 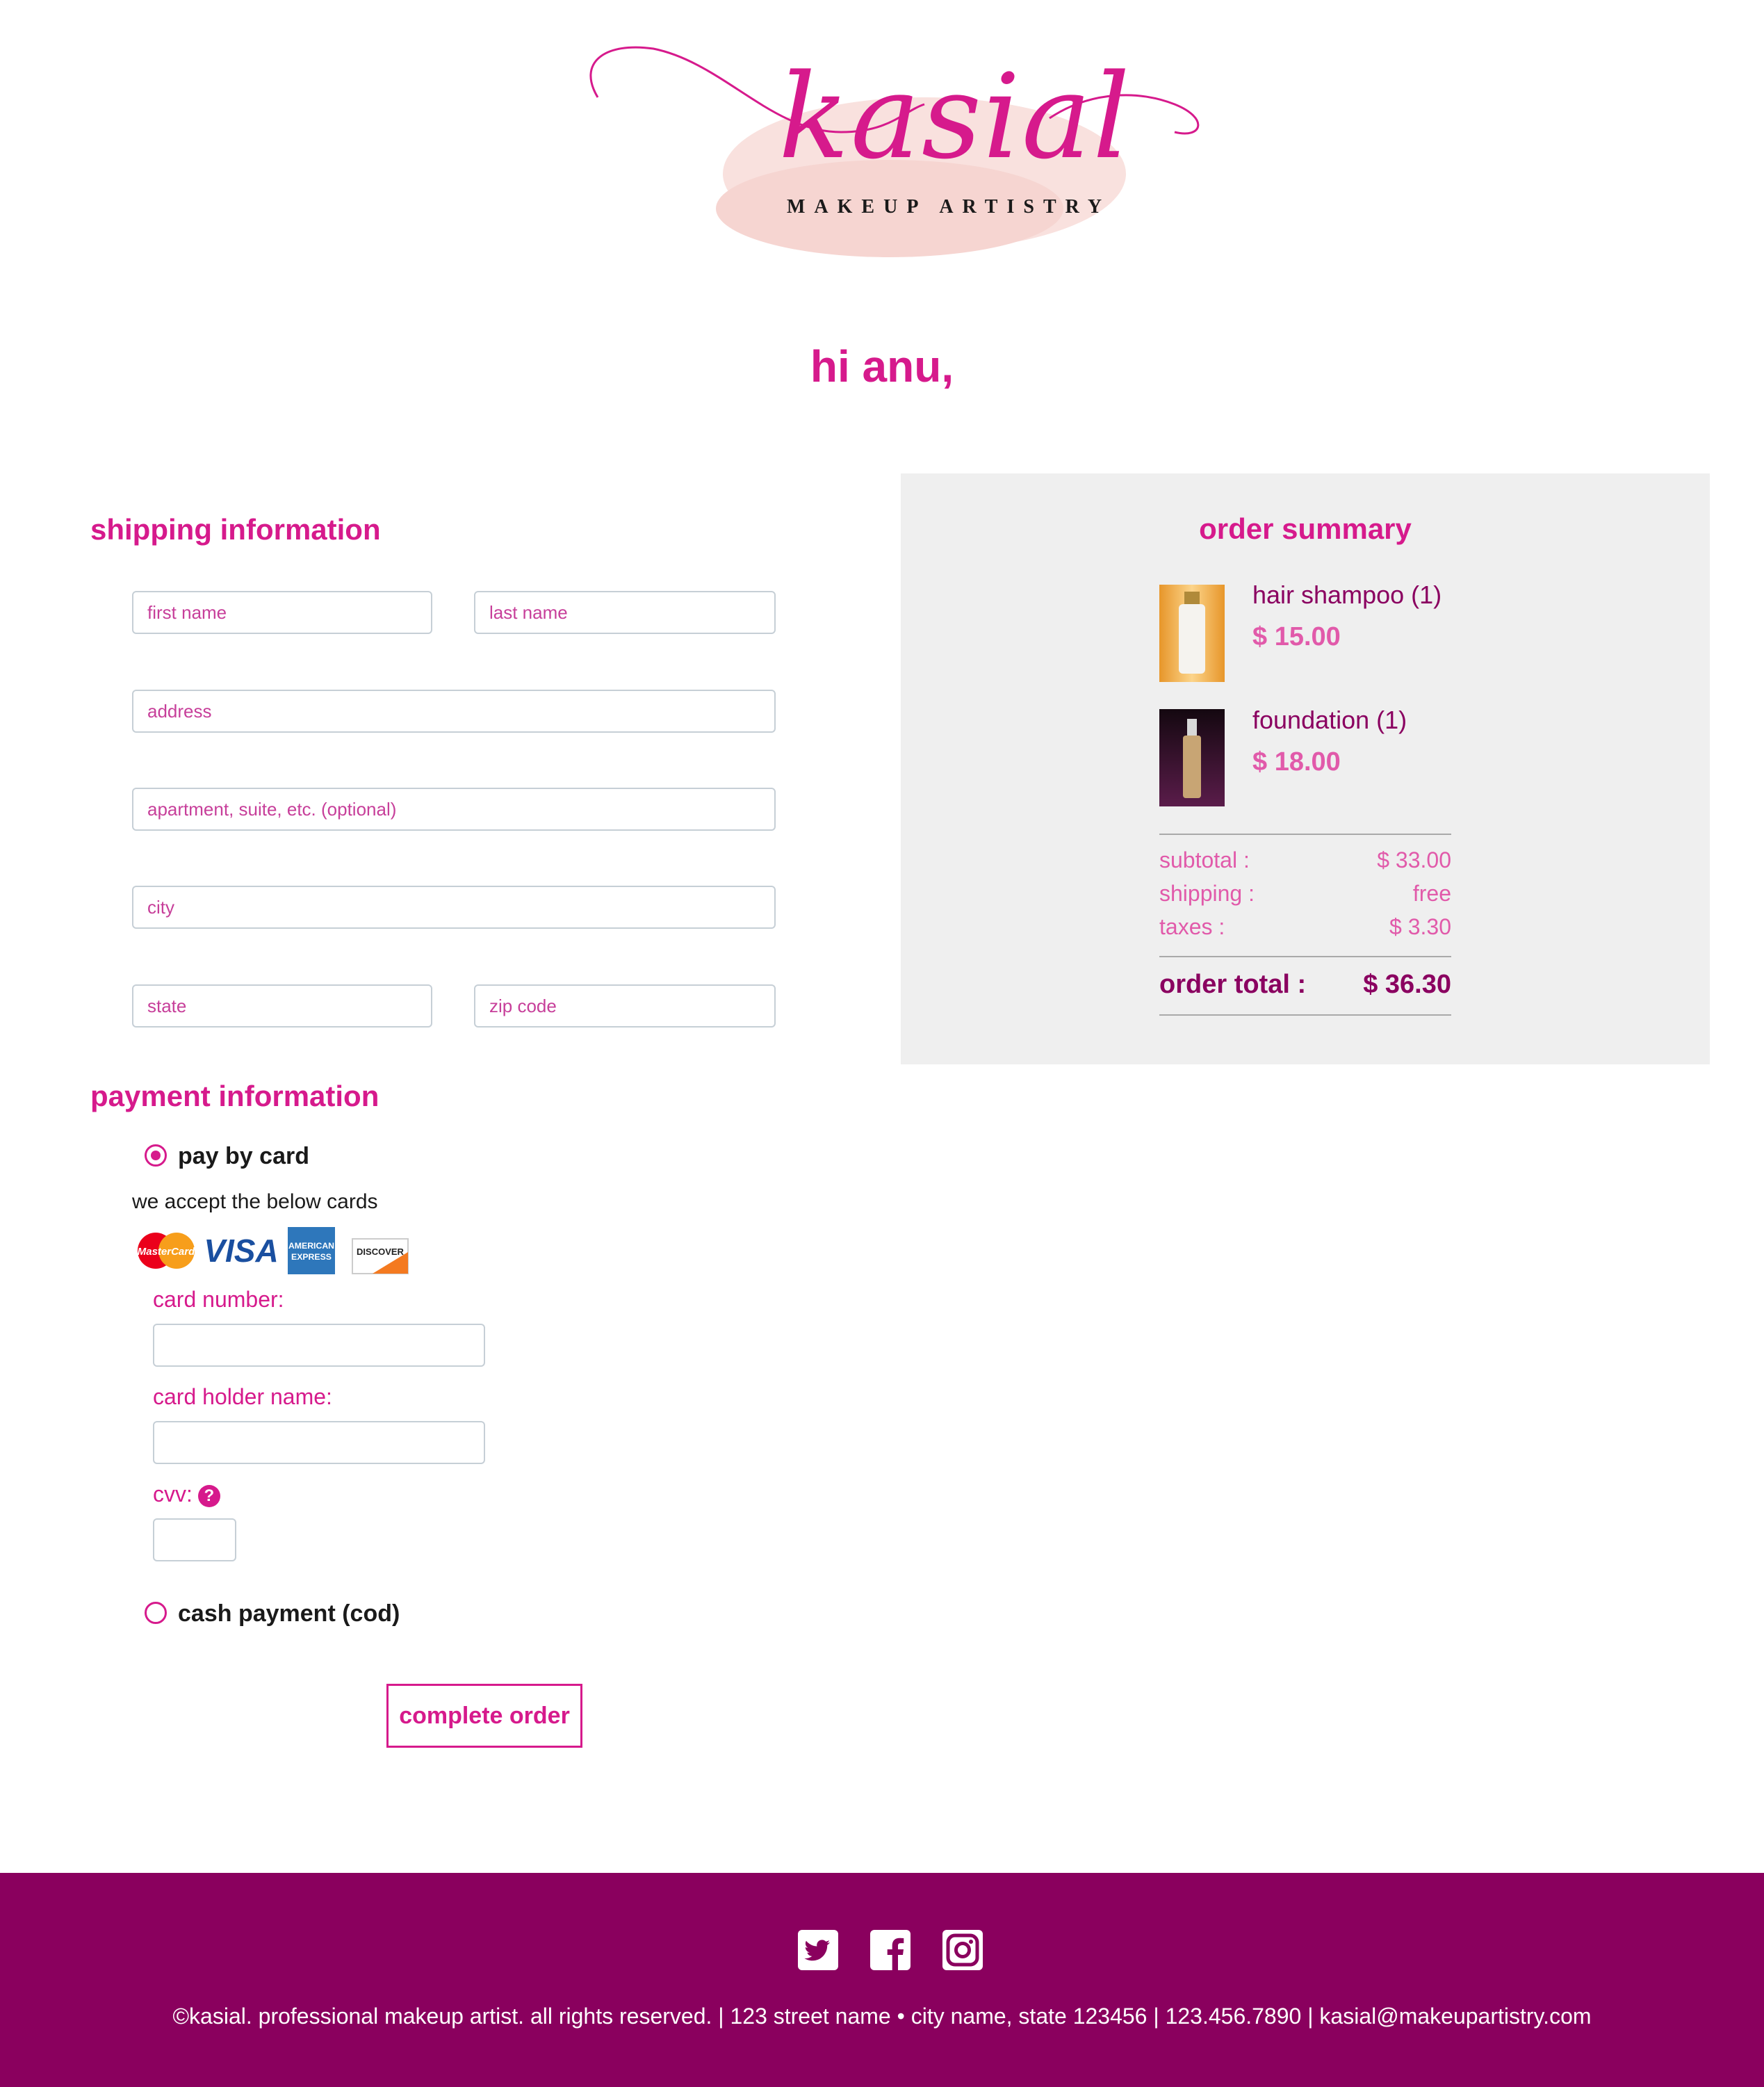 What do you see at coordinates (156, 1613) in the screenshot?
I see `cash-payment-radio` at bounding box center [156, 1613].